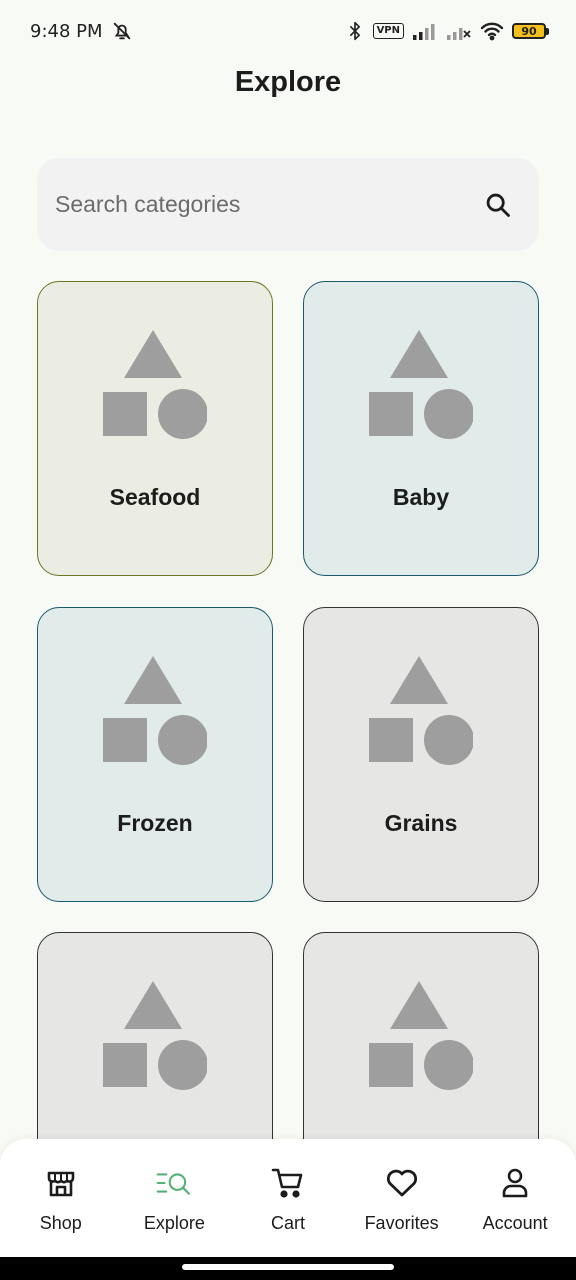  I want to click on bottom-nav: Shop Explore Cart Favorites Account, so click(288, 1198).